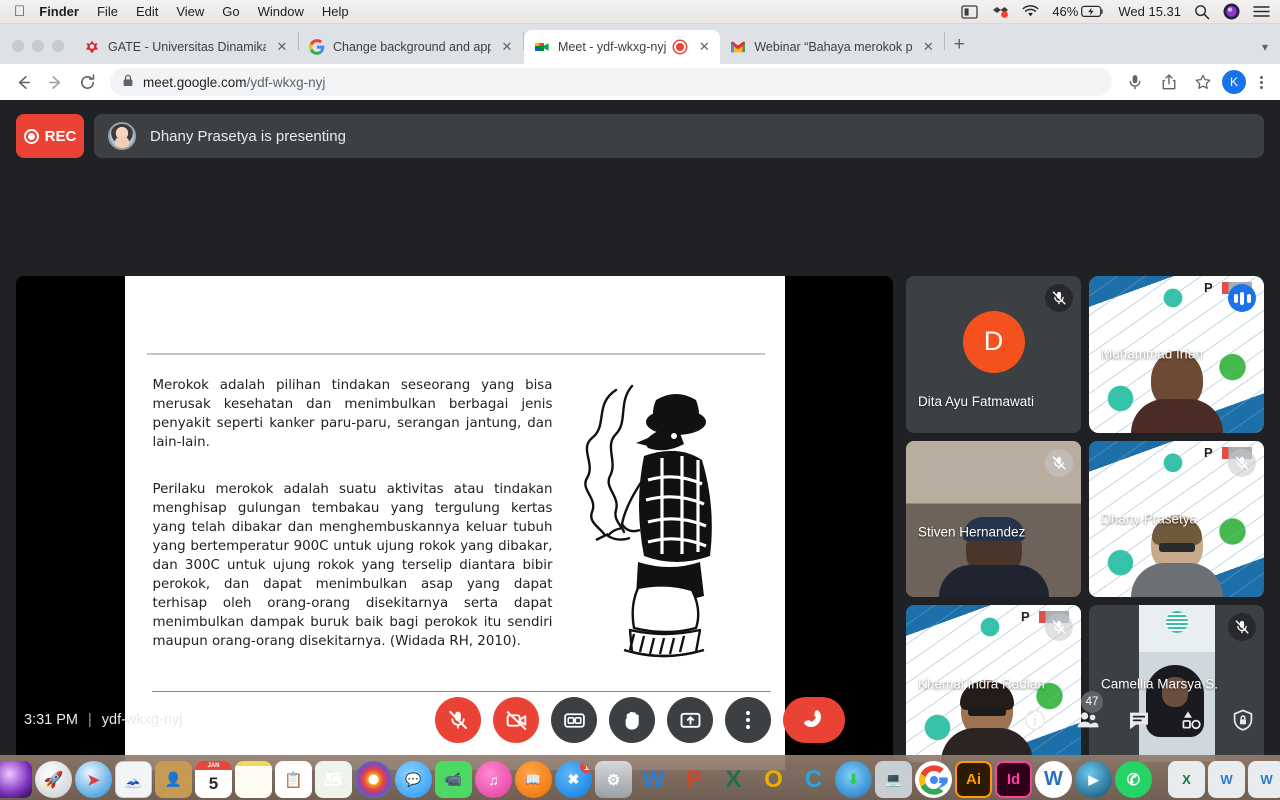 This screenshot has width=1280, height=800. I want to click on menu-item-edit: Edit, so click(147, 11).